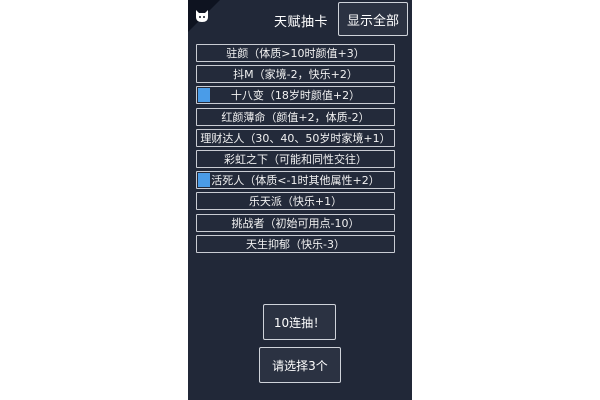  I want to click on talent-label: 彩虹之下（可能和同性交往）, so click(295, 159).